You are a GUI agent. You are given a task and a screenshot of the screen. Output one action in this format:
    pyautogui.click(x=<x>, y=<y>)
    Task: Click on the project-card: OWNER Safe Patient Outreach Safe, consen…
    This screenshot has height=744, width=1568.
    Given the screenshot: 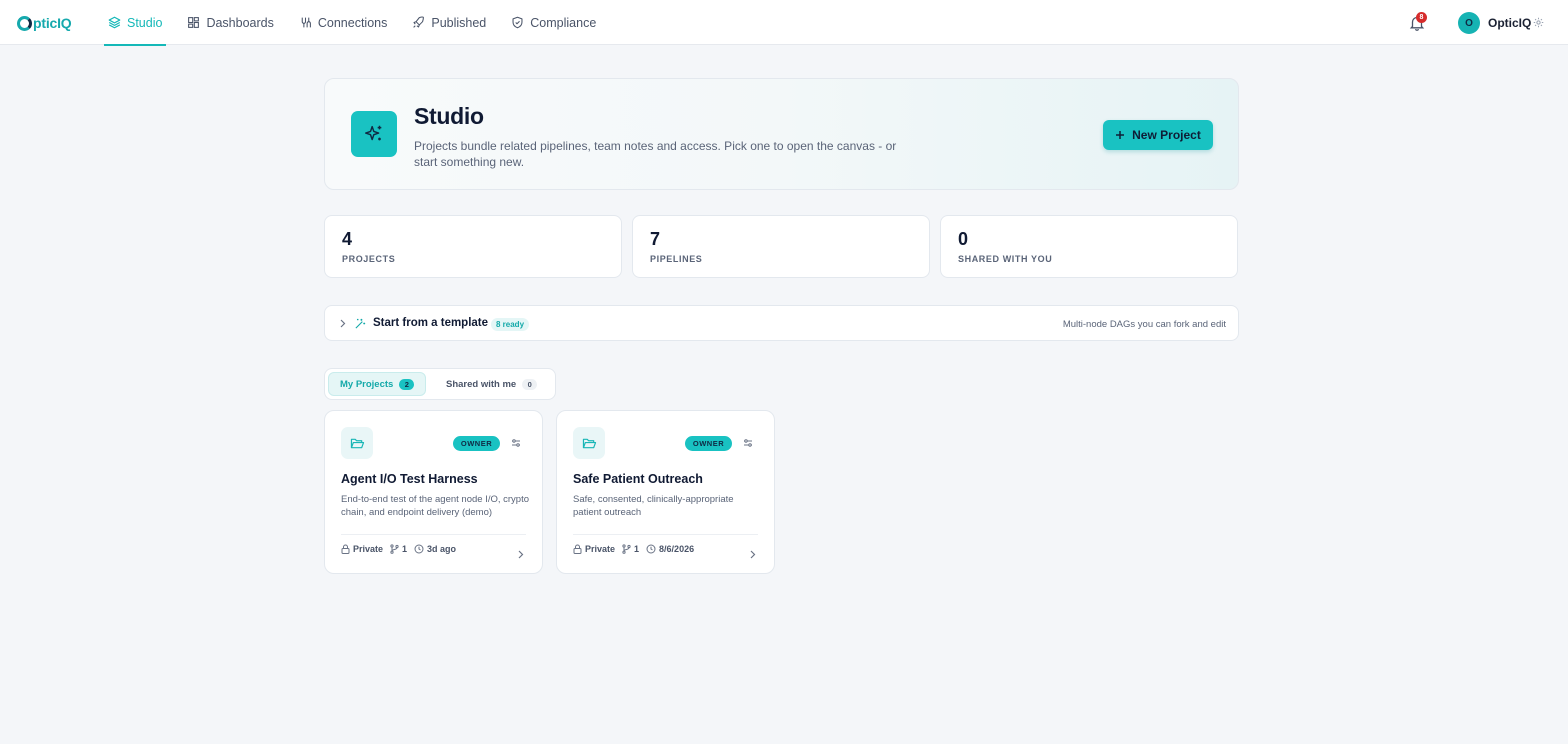 What is the action you would take?
    pyautogui.click(x=665, y=492)
    